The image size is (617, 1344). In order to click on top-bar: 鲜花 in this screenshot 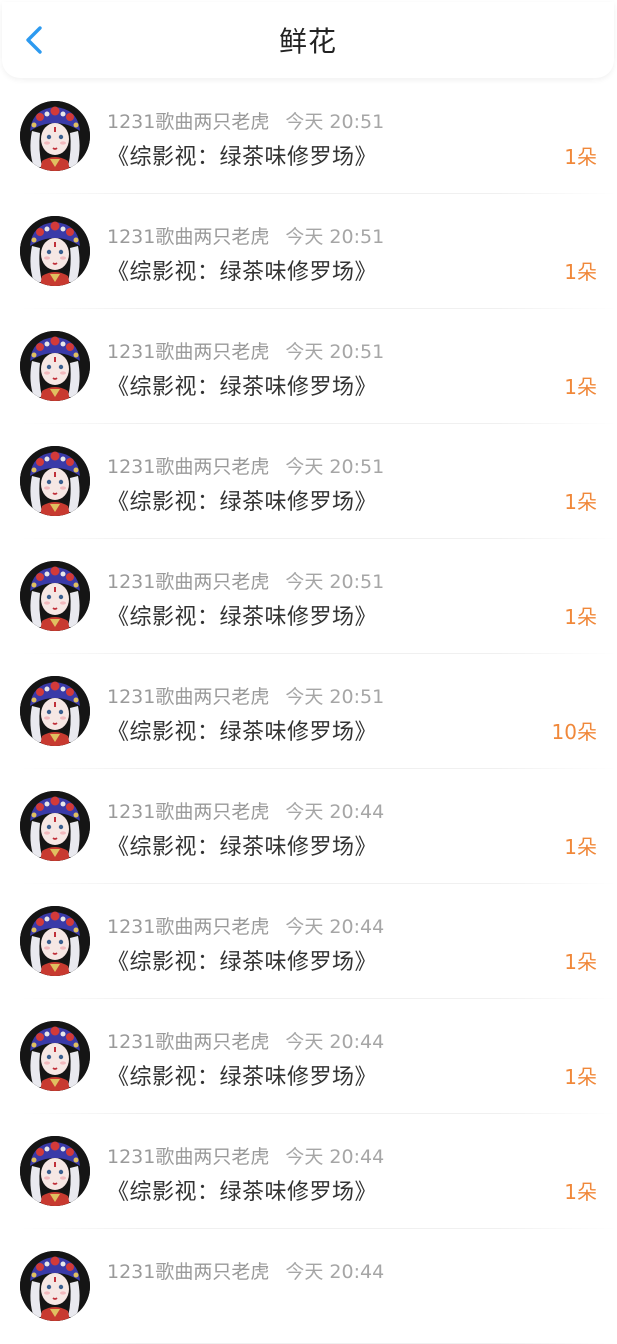, I will do `click(308, 40)`.